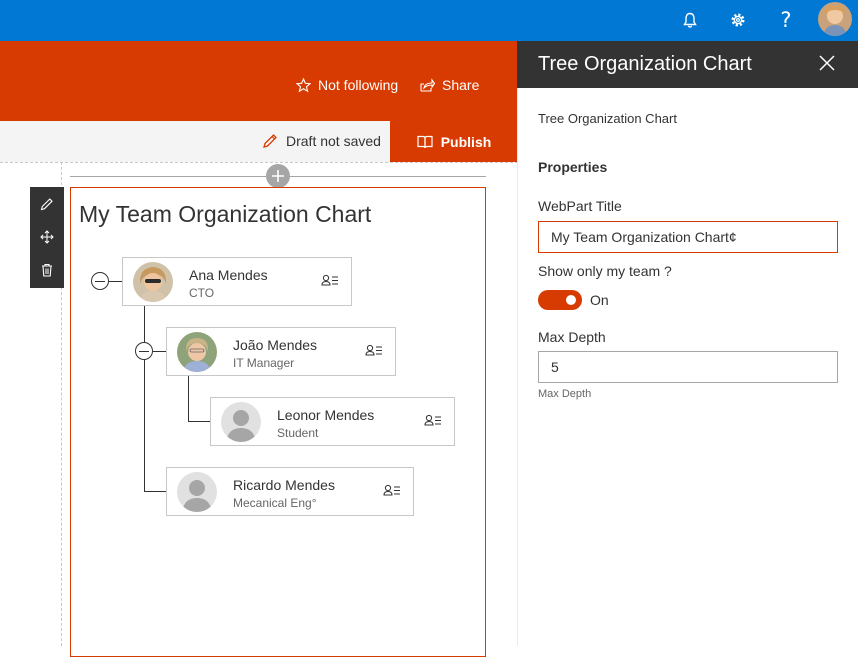 The image size is (858, 657). I want to click on person-role: Student, so click(298, 433).